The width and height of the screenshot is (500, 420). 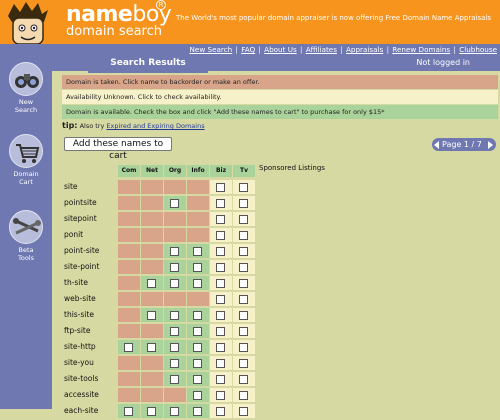 I want to click on domain-name: each-site, so click(x=90, y=411).